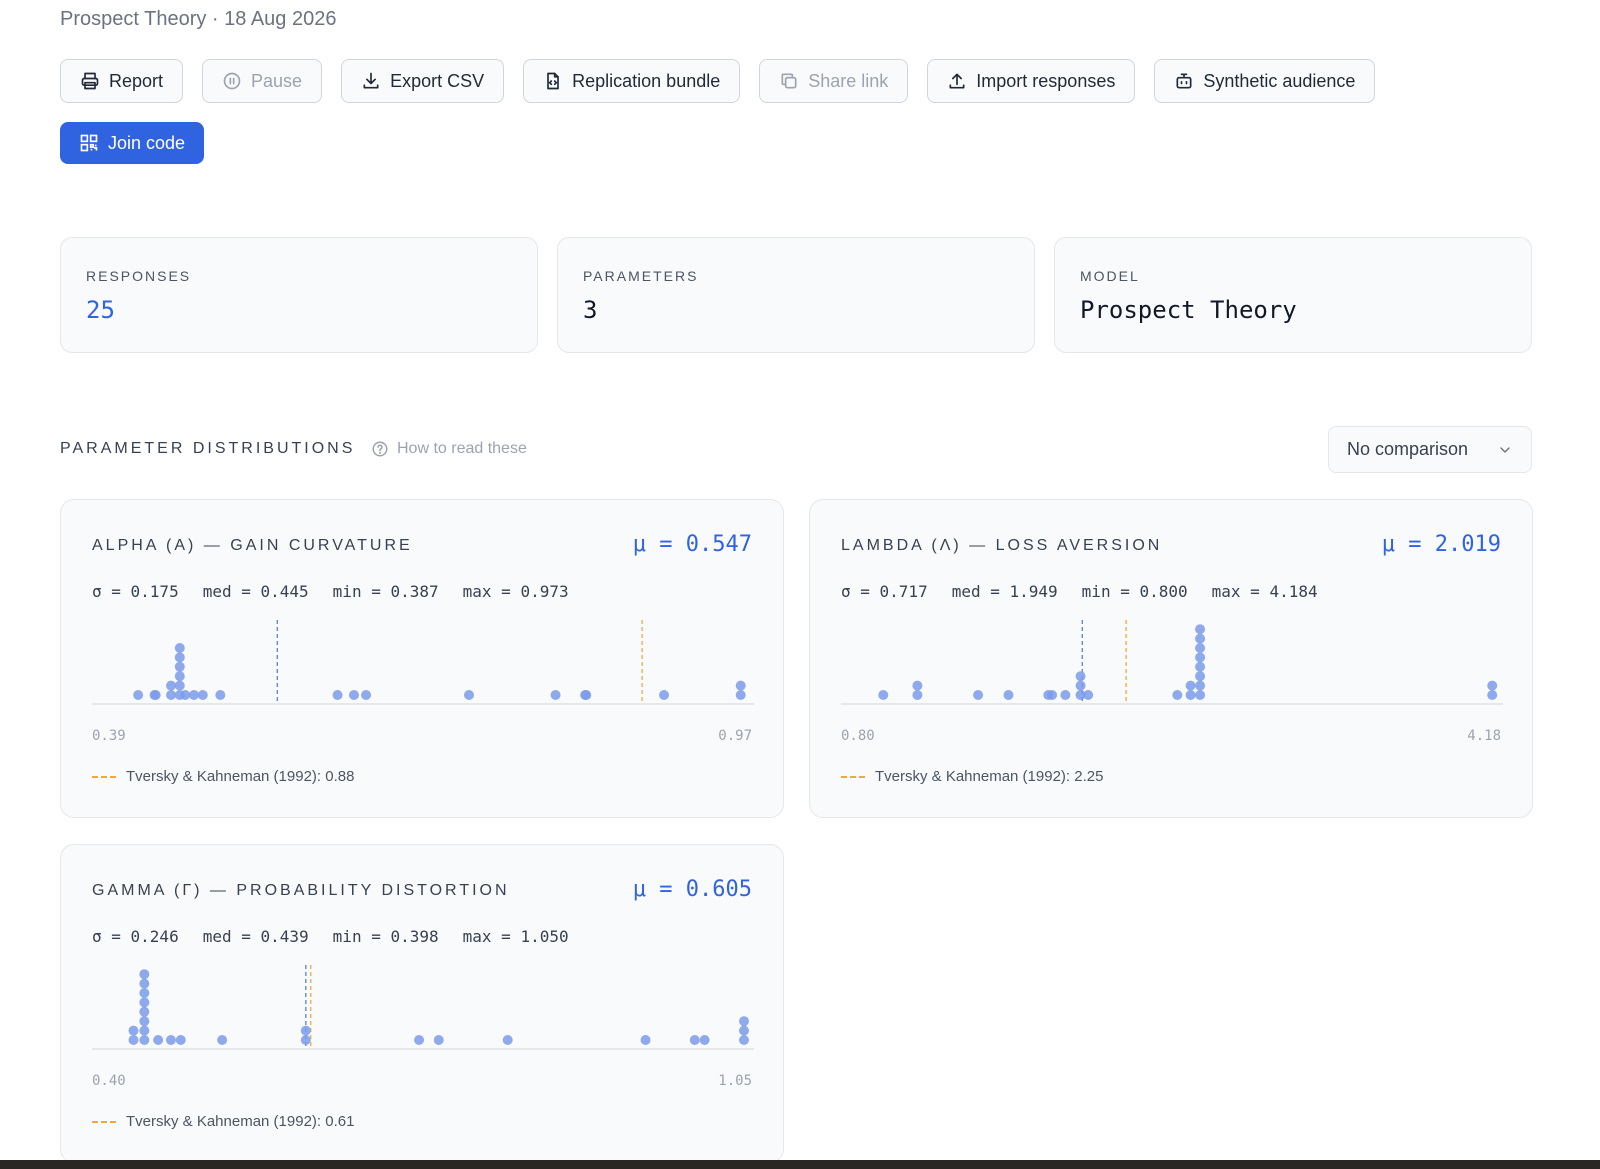 This screenshot has height=1169, width=1600. I want to click on chart-min: min = 0.800, so click(1134, 591).